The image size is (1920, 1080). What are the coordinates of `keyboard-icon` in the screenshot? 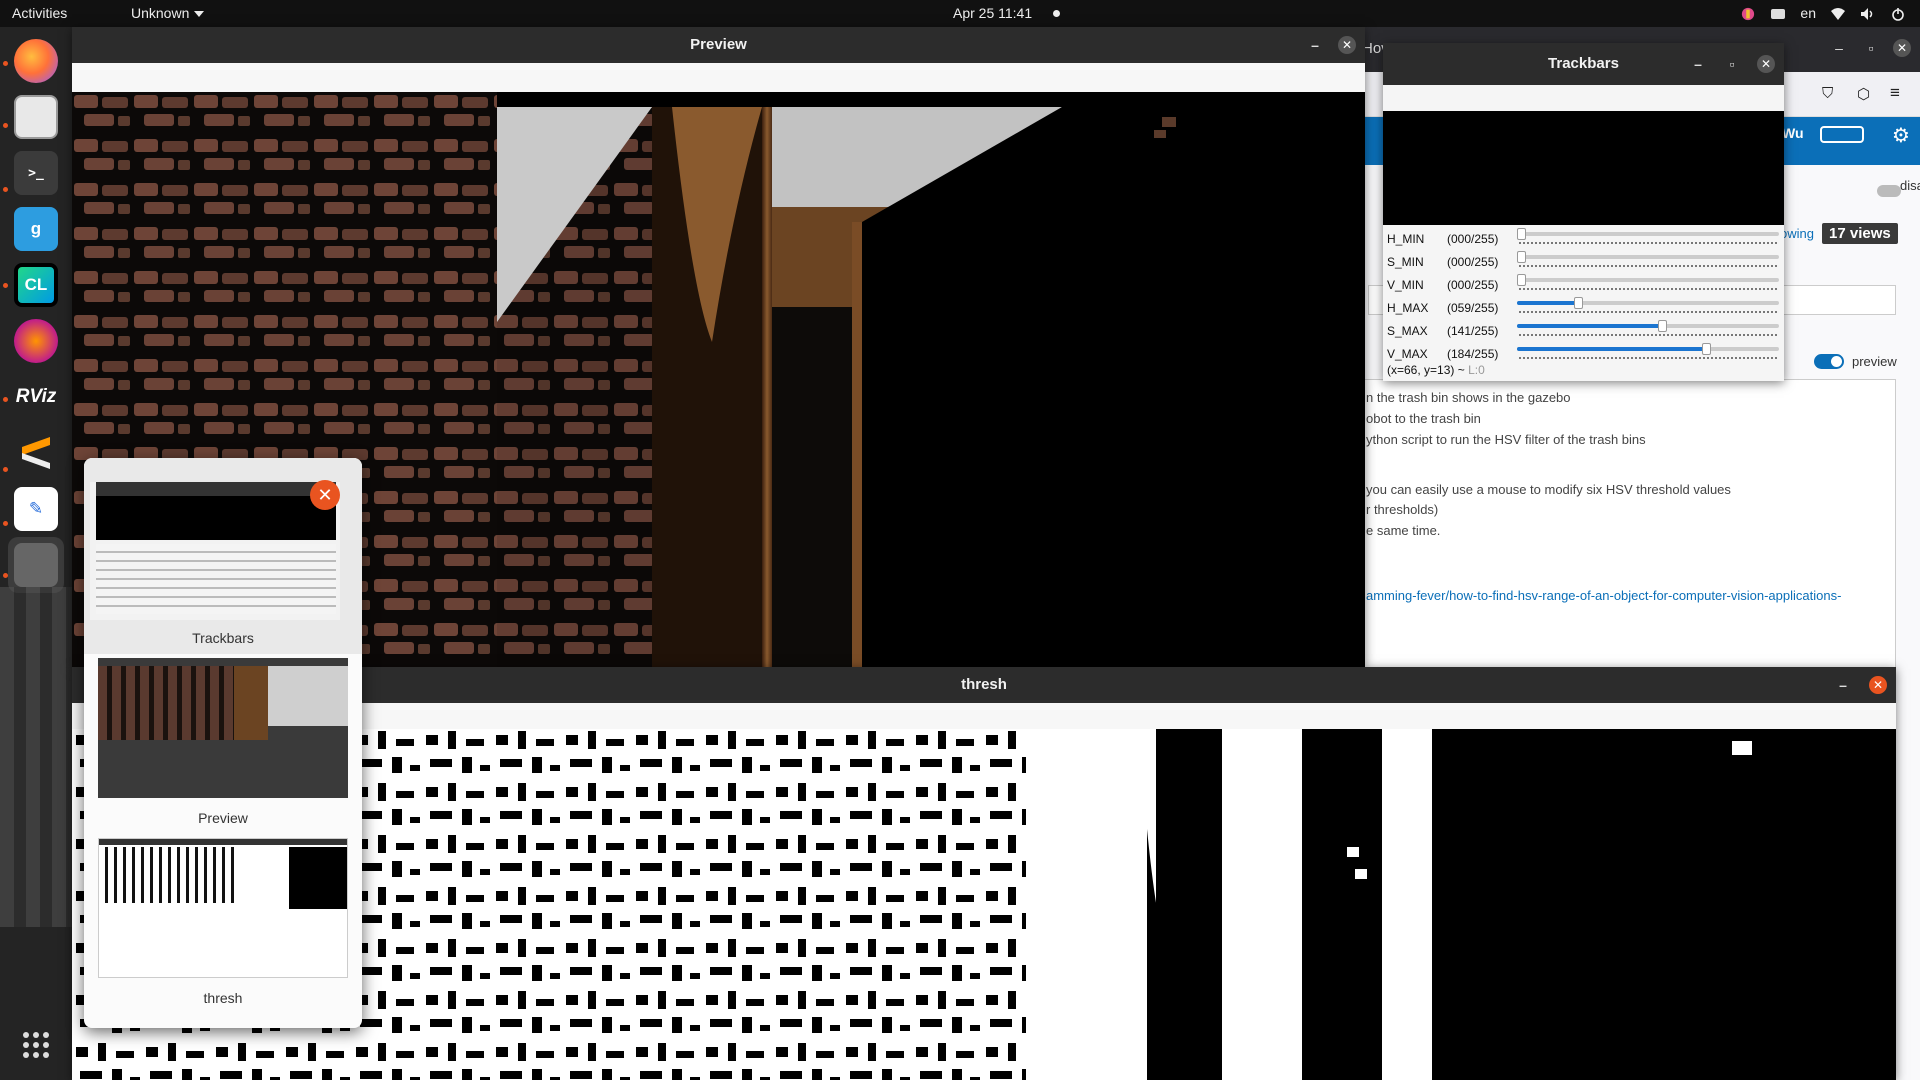 It's located at (1778, 14).